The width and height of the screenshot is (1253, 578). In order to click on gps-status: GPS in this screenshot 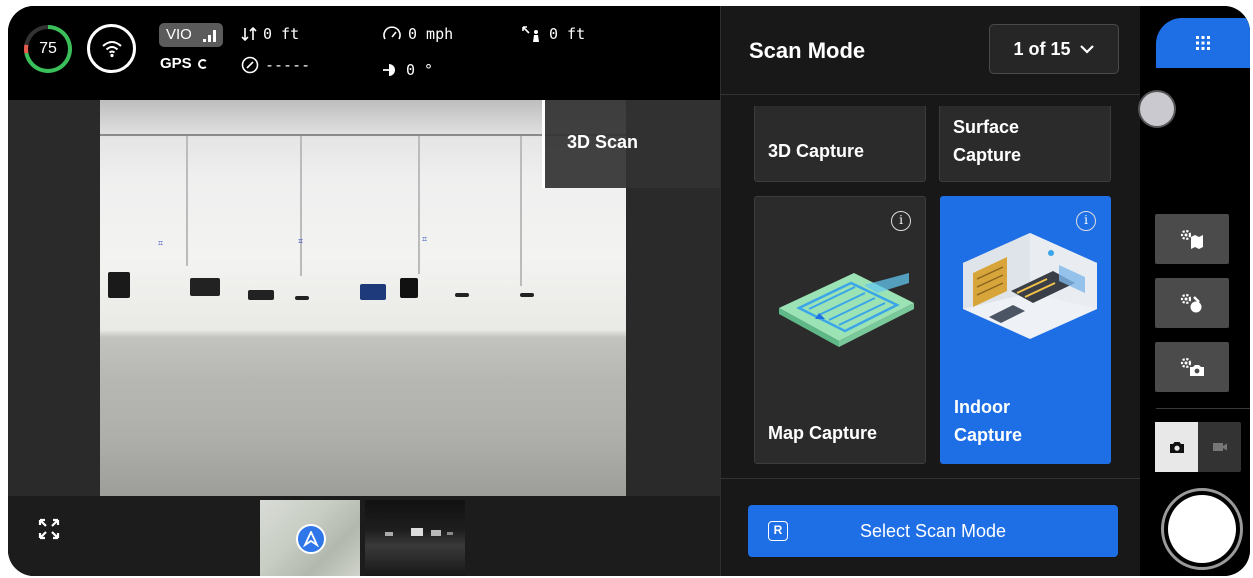, I will do `click(184, 63)`.